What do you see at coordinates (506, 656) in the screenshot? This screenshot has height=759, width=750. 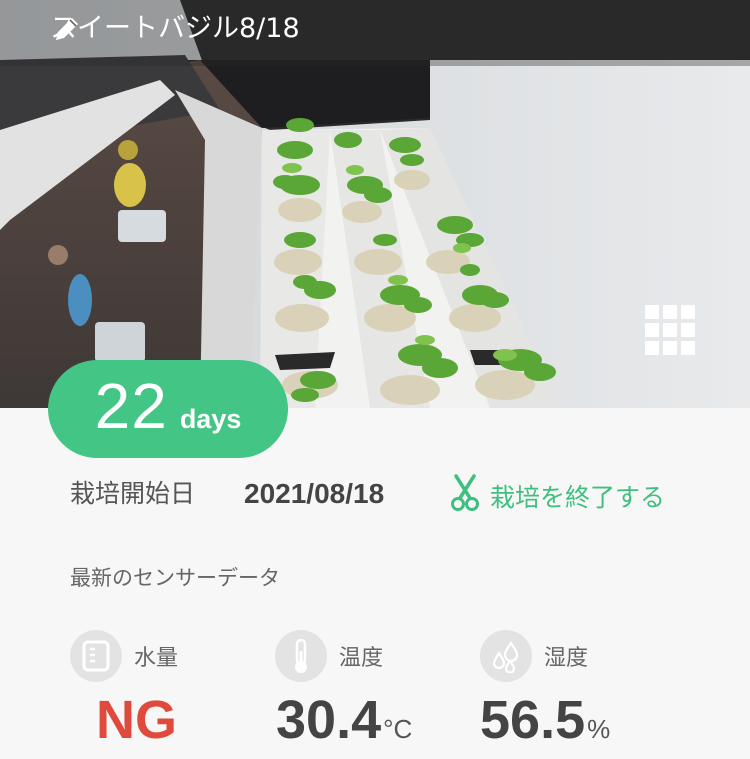 I see `droplets-icon` at bounding box center [506, 656].